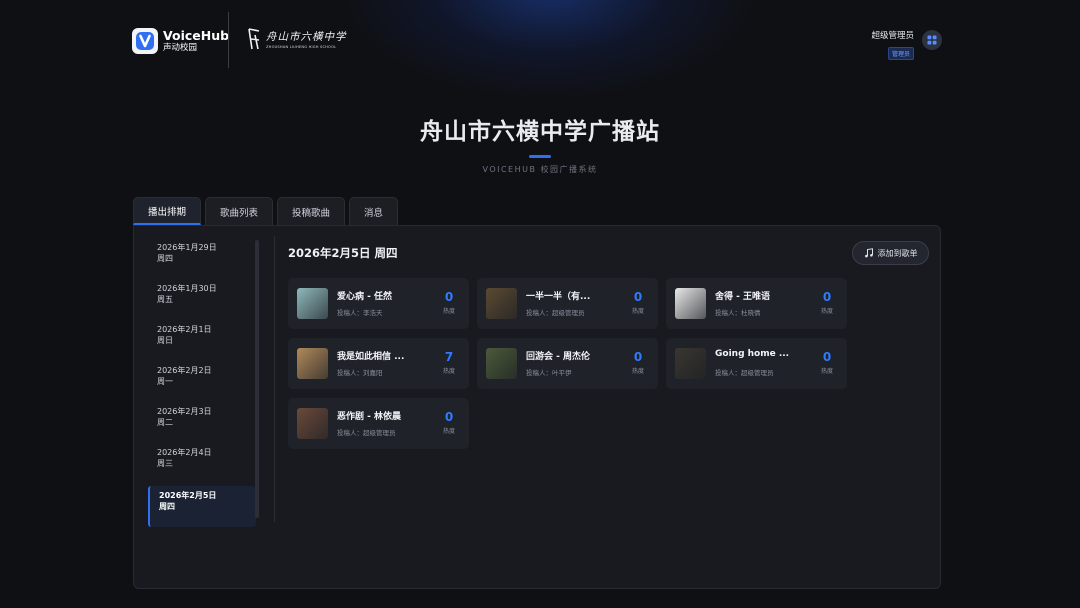 The height and width of the screenshot is (608, 1080). Describe the element at coordinates (540, 132) in the screenshot. I see `page-title: 舟山市六横中学广播站` at that location.